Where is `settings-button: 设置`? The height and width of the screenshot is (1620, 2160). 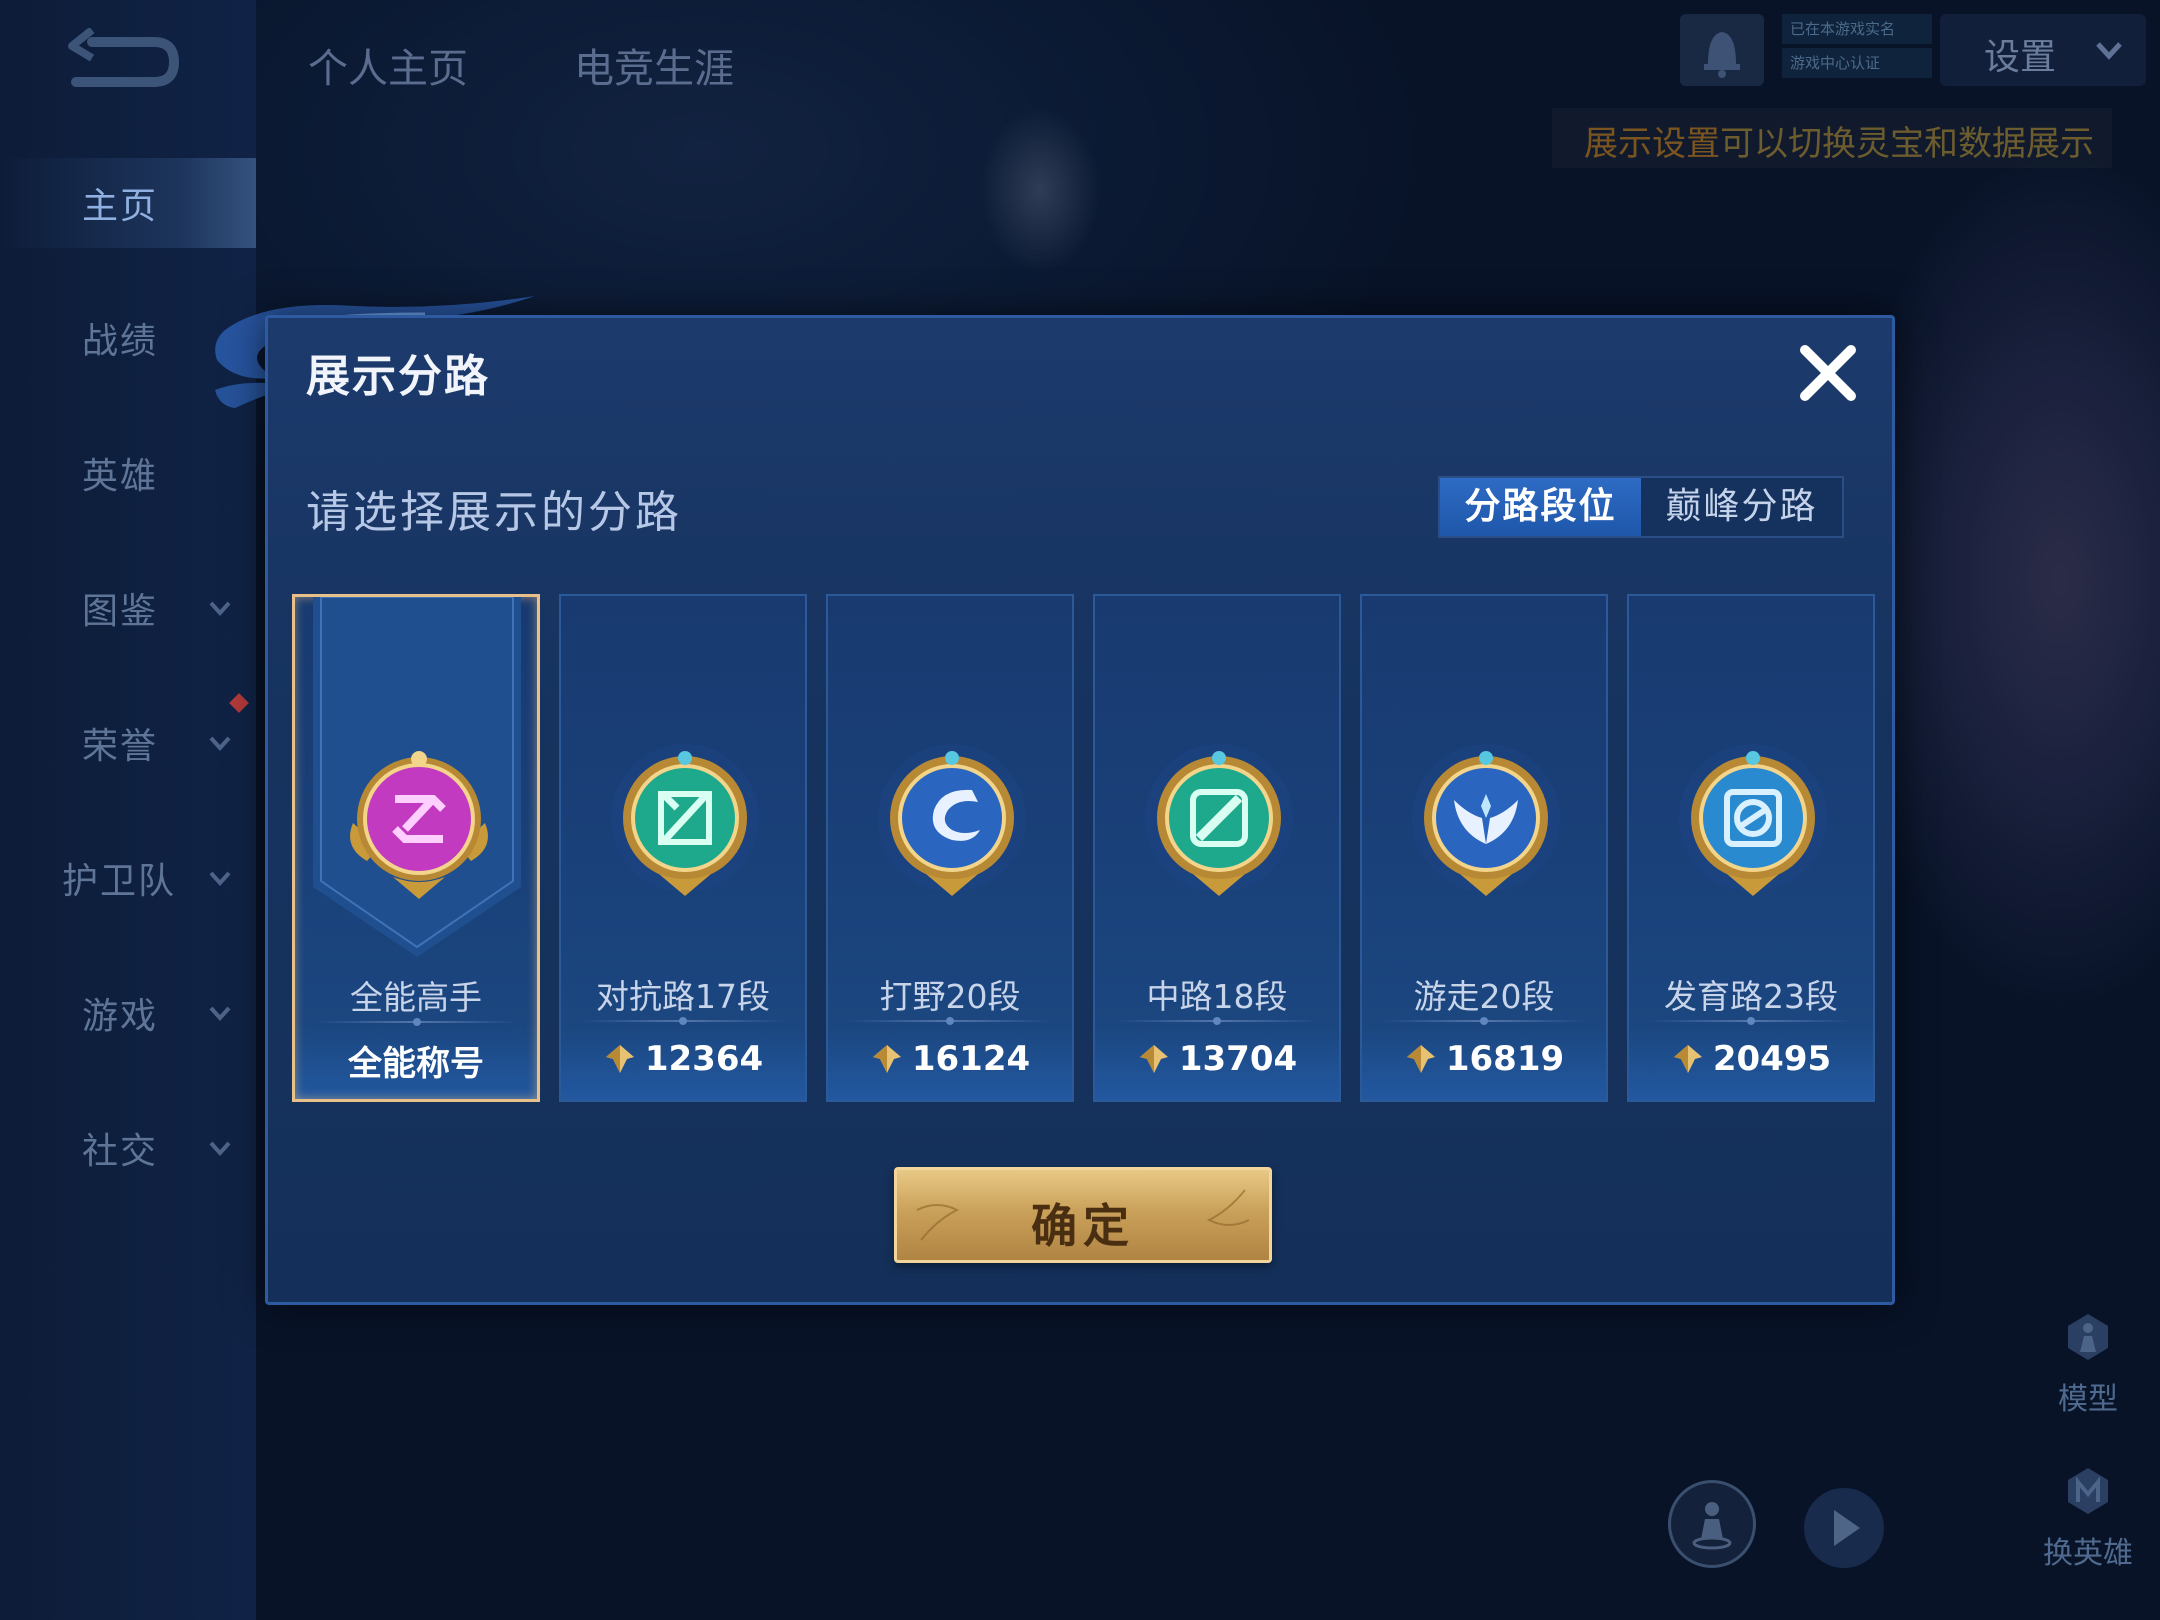 settings-button: 设置 is located at coordinates (2043, 50).